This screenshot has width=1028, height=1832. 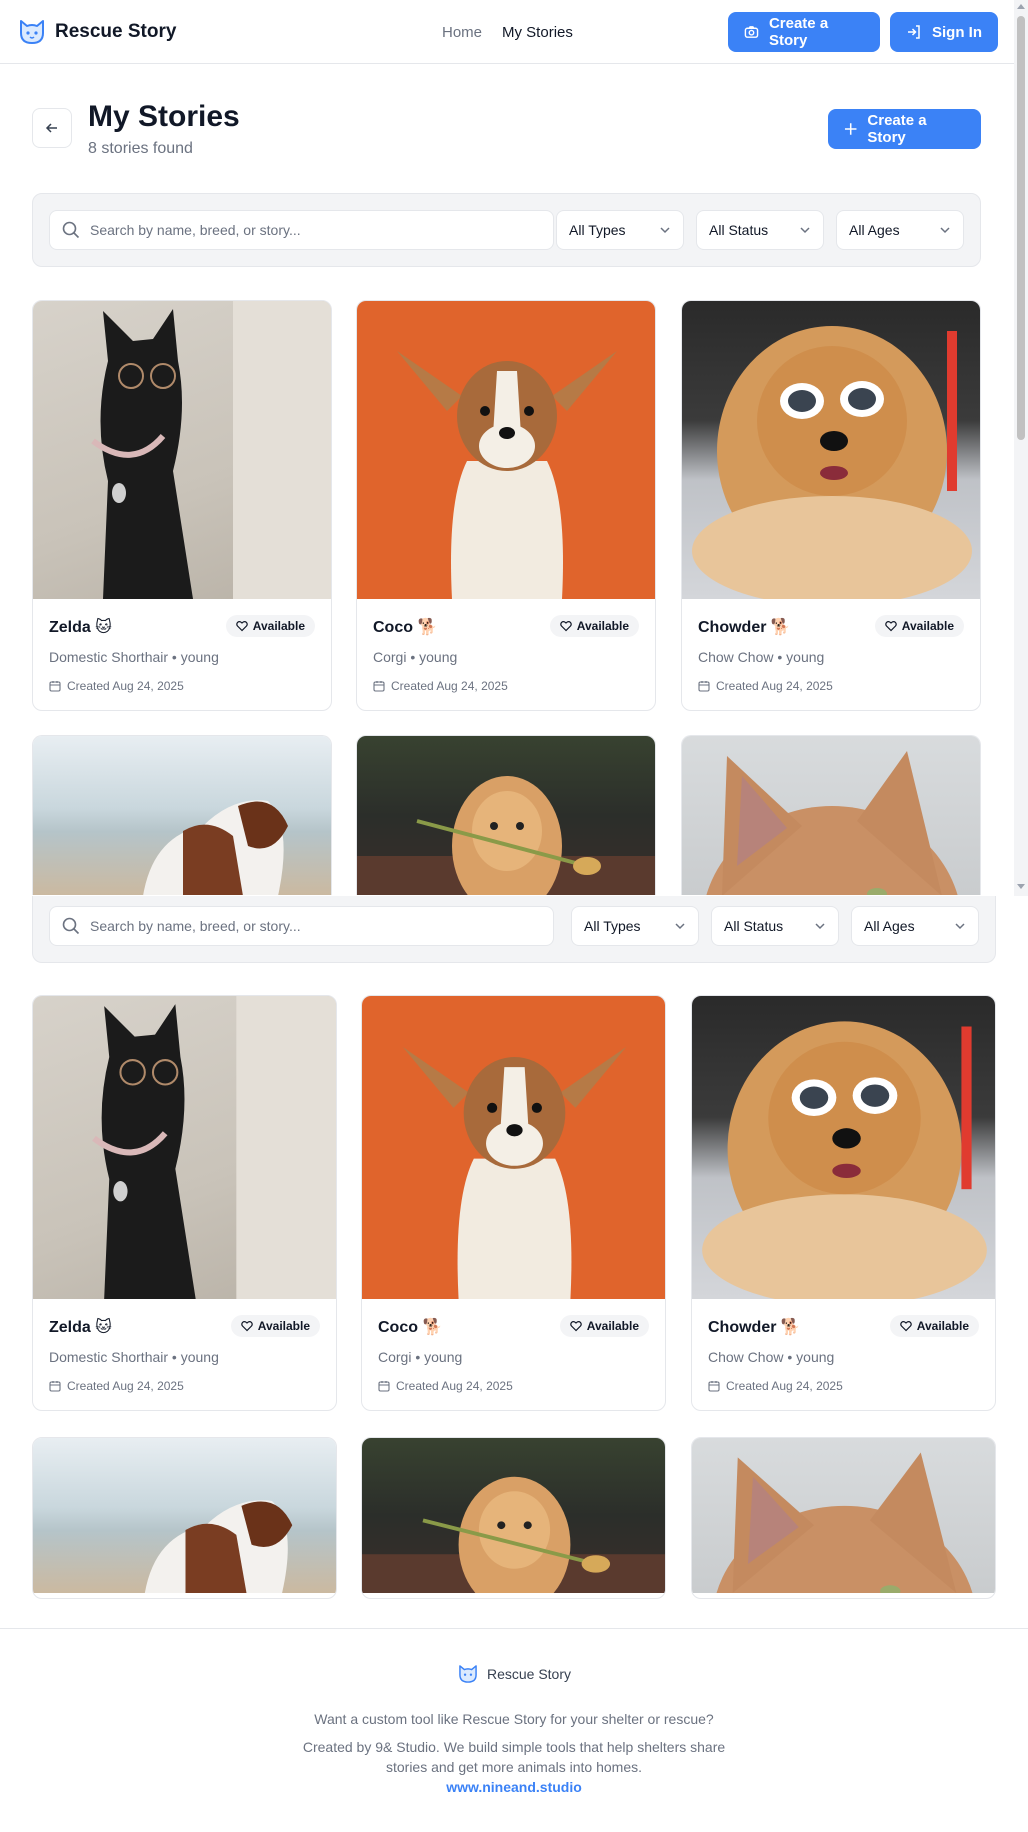 I want to click on scroll-down-arrow-icon, so click(x=1021, y=886).